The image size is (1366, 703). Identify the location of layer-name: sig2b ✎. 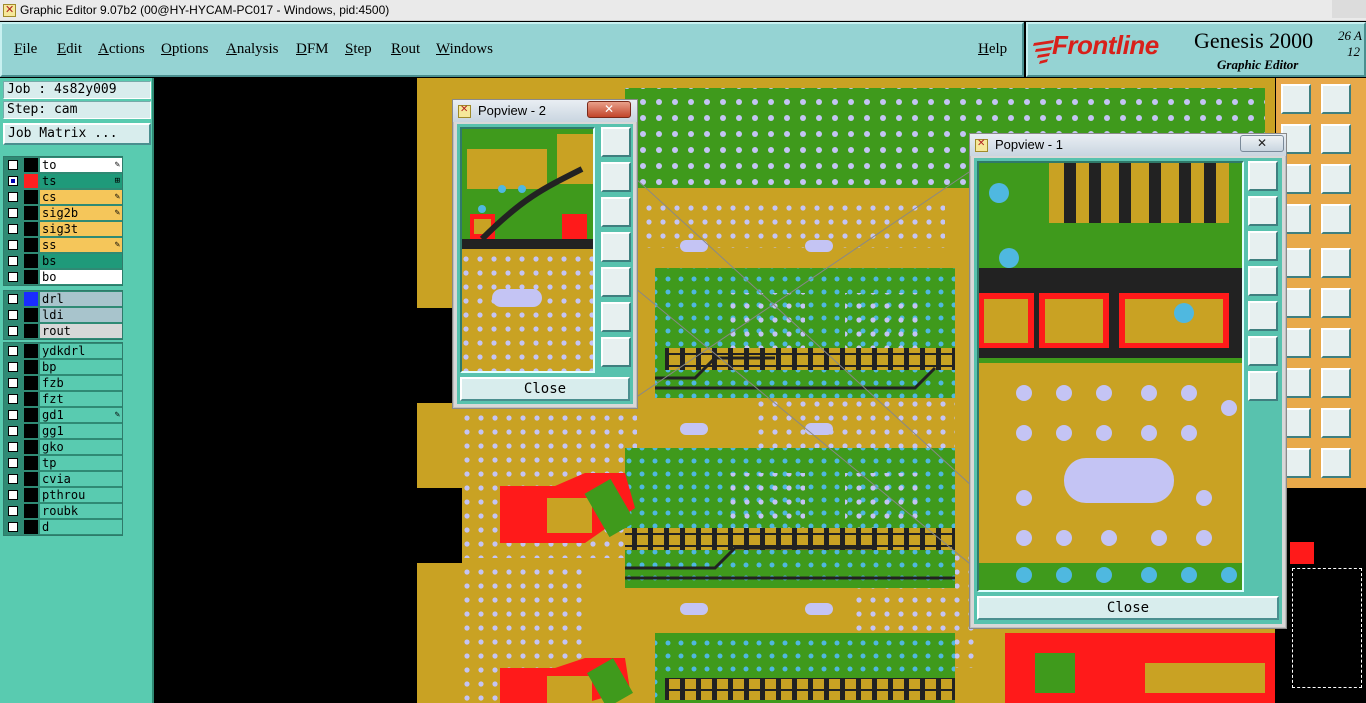
(81, 213).